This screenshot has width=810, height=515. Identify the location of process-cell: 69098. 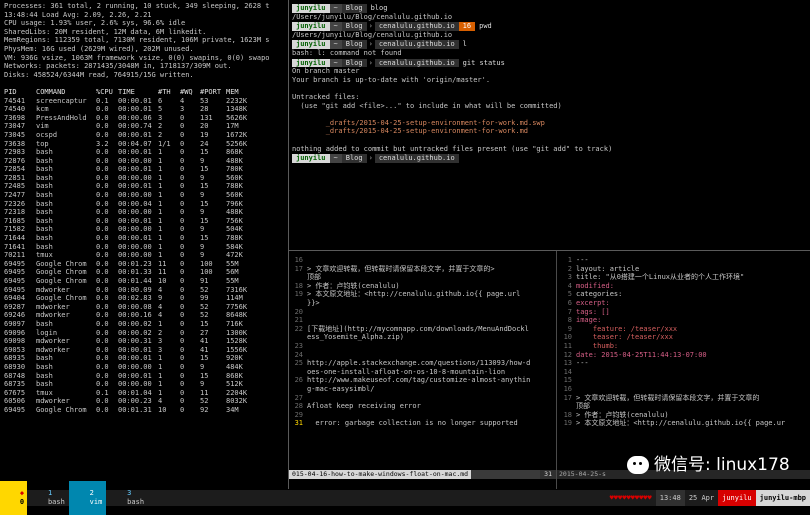
(15, 341).